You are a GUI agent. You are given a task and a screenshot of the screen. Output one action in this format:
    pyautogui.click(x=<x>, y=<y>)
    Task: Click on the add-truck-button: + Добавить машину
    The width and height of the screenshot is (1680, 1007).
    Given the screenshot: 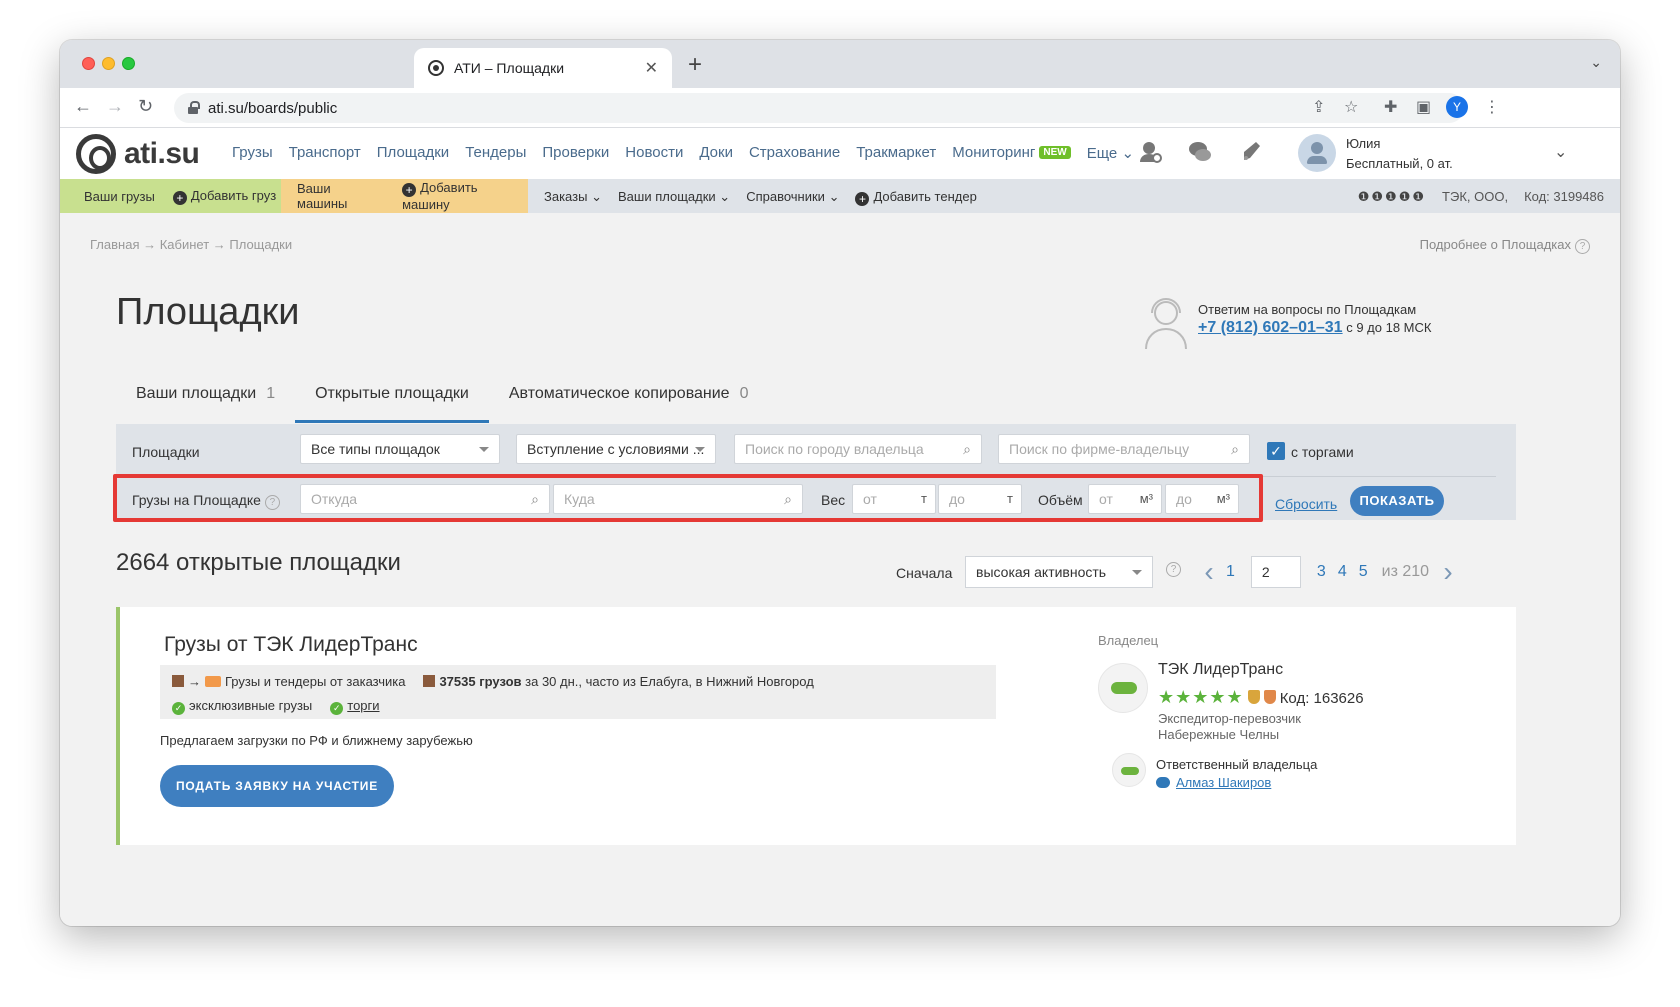 What is the action you would take?
    pyautogui.click(x=465, y=196)
    